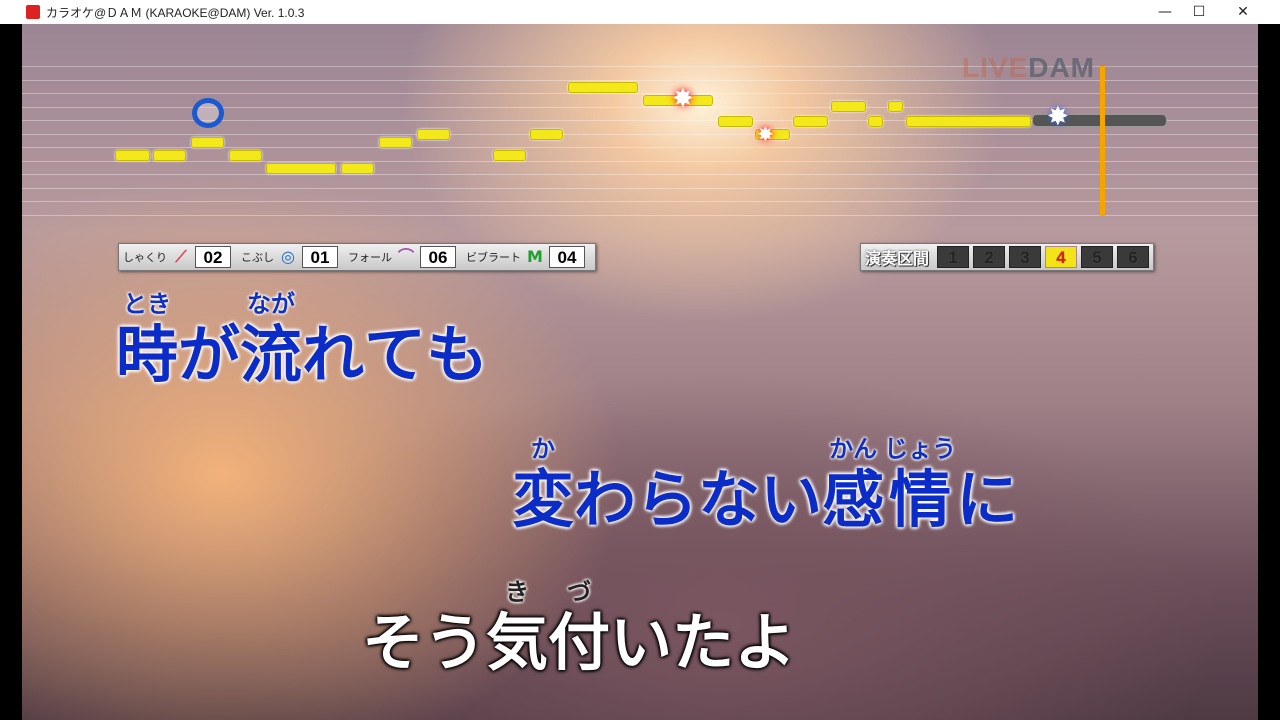 This screenshot has width=1280, height=720. I want to click on close-button: ✕, so click(1243, 12).